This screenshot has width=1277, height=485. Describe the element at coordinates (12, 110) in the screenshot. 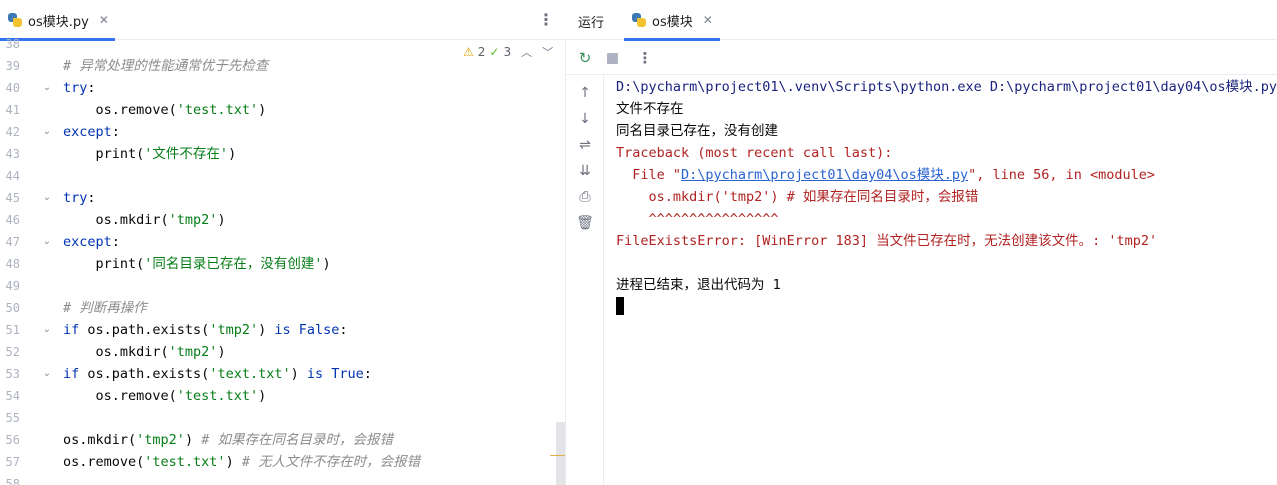

I see `line-number: 41` at that location.